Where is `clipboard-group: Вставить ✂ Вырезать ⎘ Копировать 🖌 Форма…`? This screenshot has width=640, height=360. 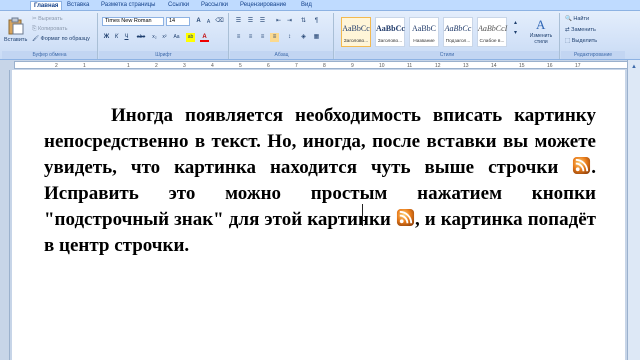 clipboard-group: Вставить ✂ Вырезать ⎘ Копировать 🖌 Форма… is located at coordinates (50, 36).